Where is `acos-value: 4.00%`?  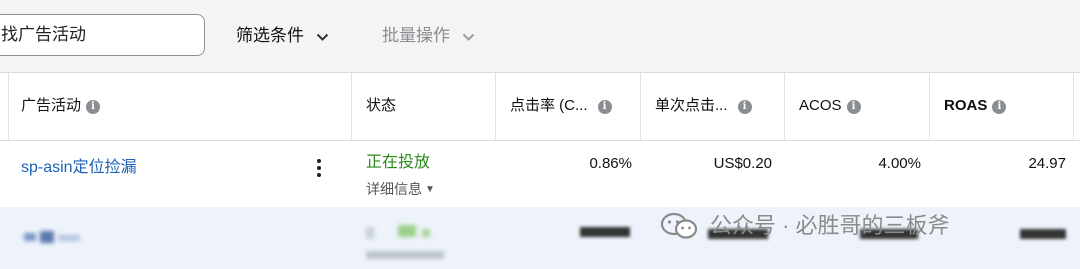
acos-value: 4.00% is located at coordinates (899, 163).